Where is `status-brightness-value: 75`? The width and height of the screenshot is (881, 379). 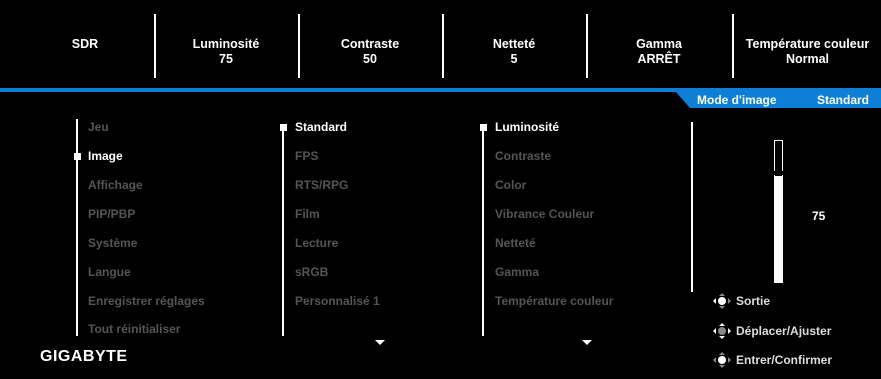 status-brightness-value: 75 is located at coordinates (226, 59).